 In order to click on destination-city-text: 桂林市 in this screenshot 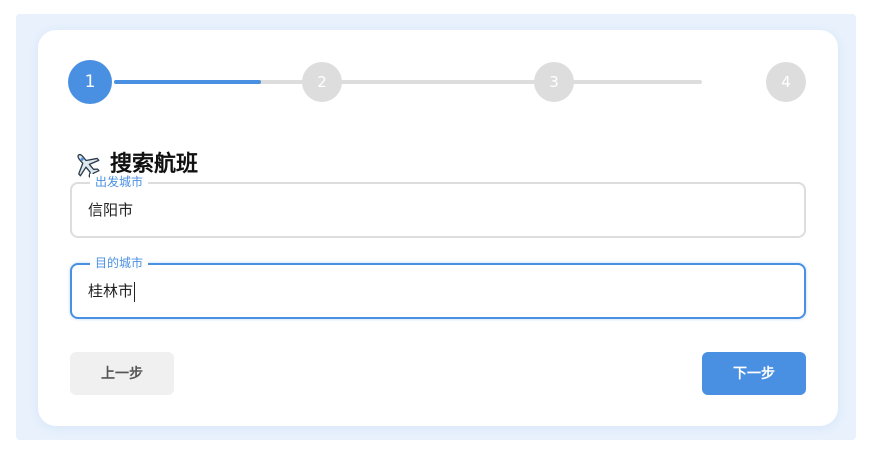, I will do `click(111, 291)`.